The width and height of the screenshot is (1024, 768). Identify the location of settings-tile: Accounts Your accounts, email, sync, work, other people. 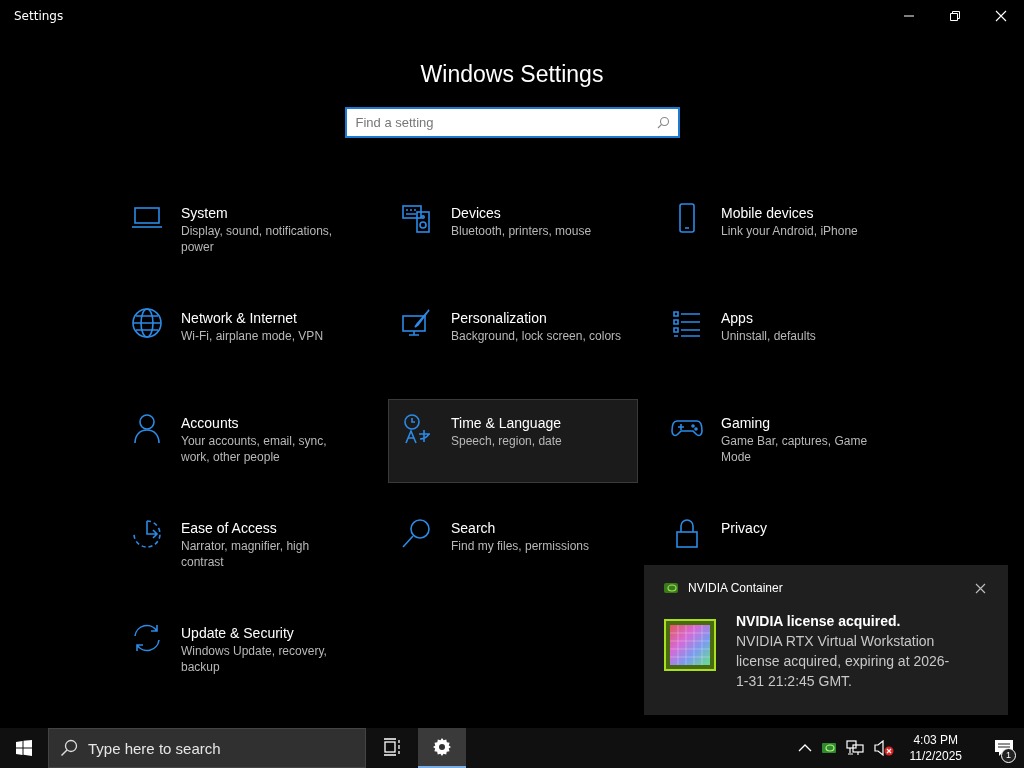
(243, 441).